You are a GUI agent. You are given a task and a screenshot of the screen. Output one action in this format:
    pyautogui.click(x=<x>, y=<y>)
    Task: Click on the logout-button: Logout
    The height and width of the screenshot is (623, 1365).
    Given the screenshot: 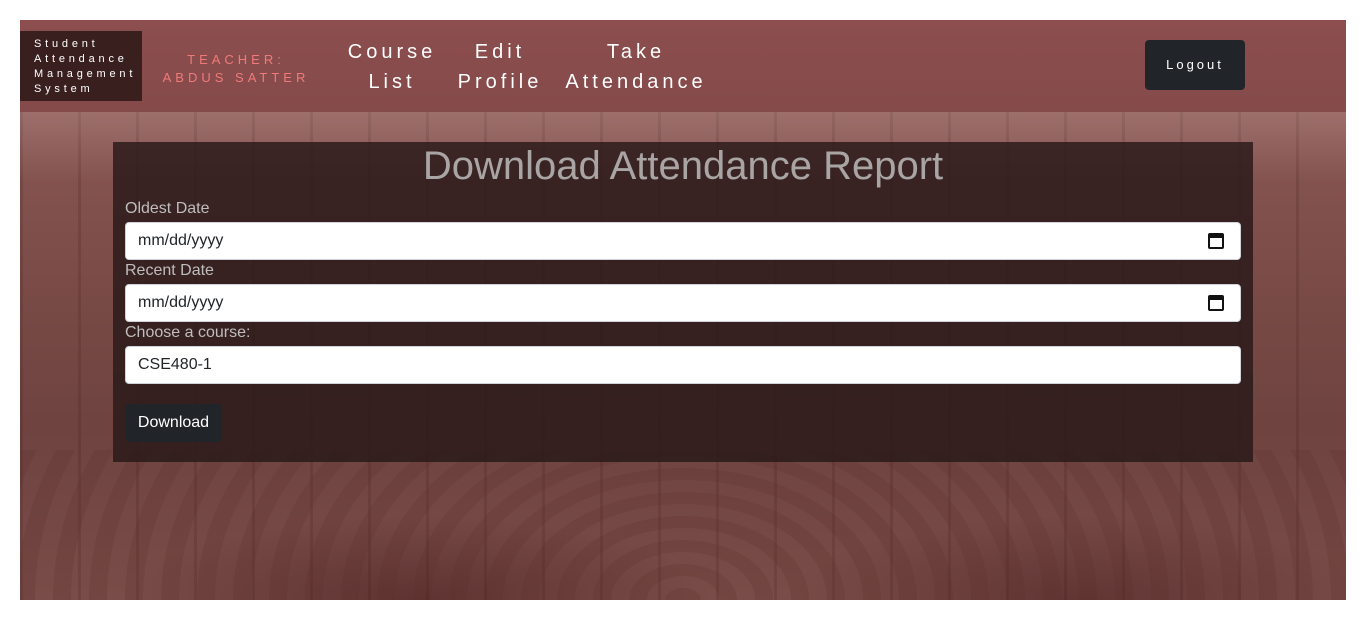 What is the action you would take?
    pyautogui.click(x=1195, y=65)
    